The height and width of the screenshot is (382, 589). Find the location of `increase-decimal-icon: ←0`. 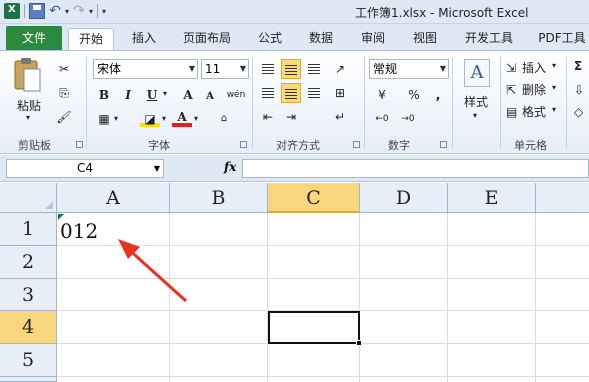

increase-decimal-icon: ←0 is located at coordinates (382, 119).